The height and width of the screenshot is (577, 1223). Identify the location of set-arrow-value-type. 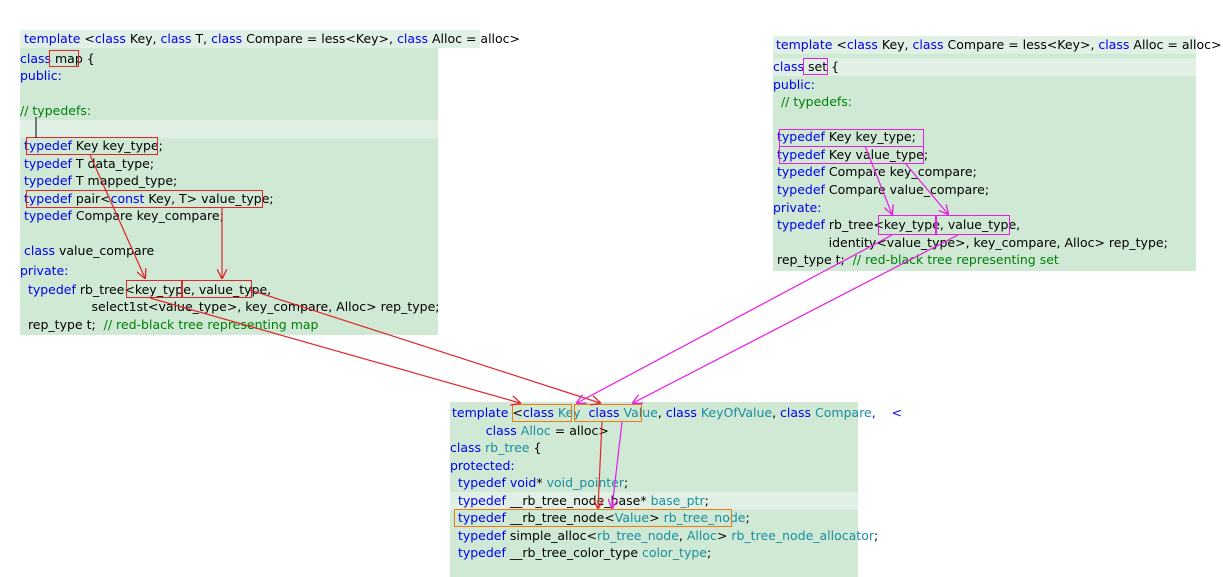
(926, 188).